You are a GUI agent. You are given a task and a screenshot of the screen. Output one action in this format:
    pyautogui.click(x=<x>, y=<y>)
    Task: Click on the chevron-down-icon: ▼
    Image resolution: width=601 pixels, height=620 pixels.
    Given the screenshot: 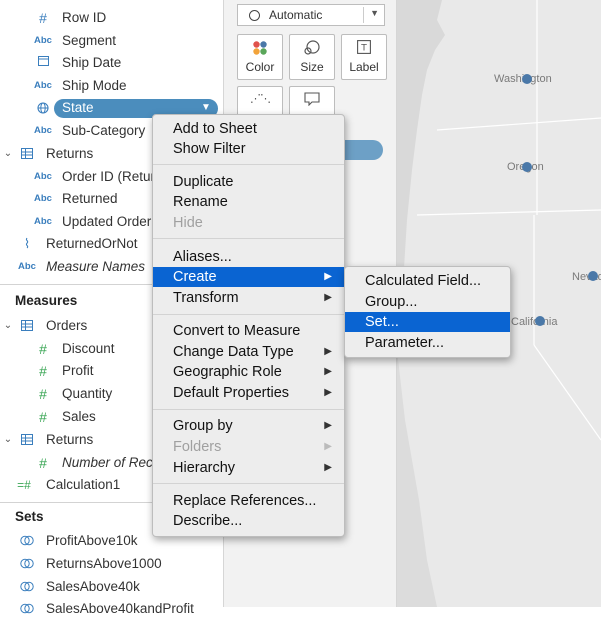 What is the action you would take?
    pyautogui.click(x=374, y=13)
    